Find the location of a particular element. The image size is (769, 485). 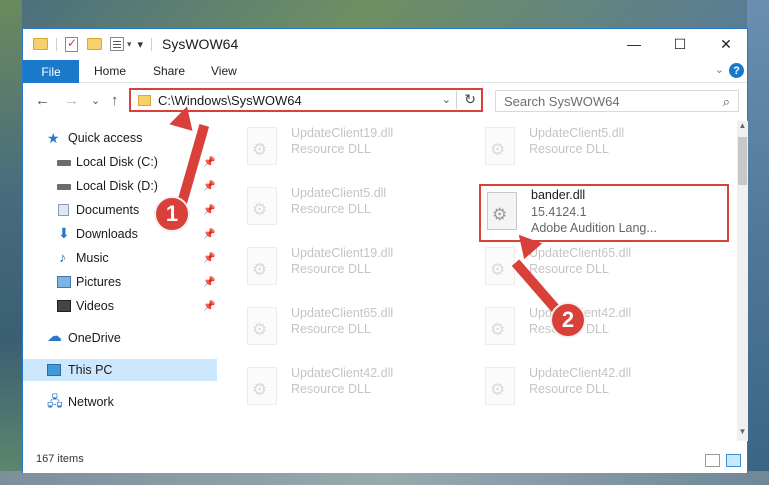

nav-label: This PC is located at coordinates (90, 370).